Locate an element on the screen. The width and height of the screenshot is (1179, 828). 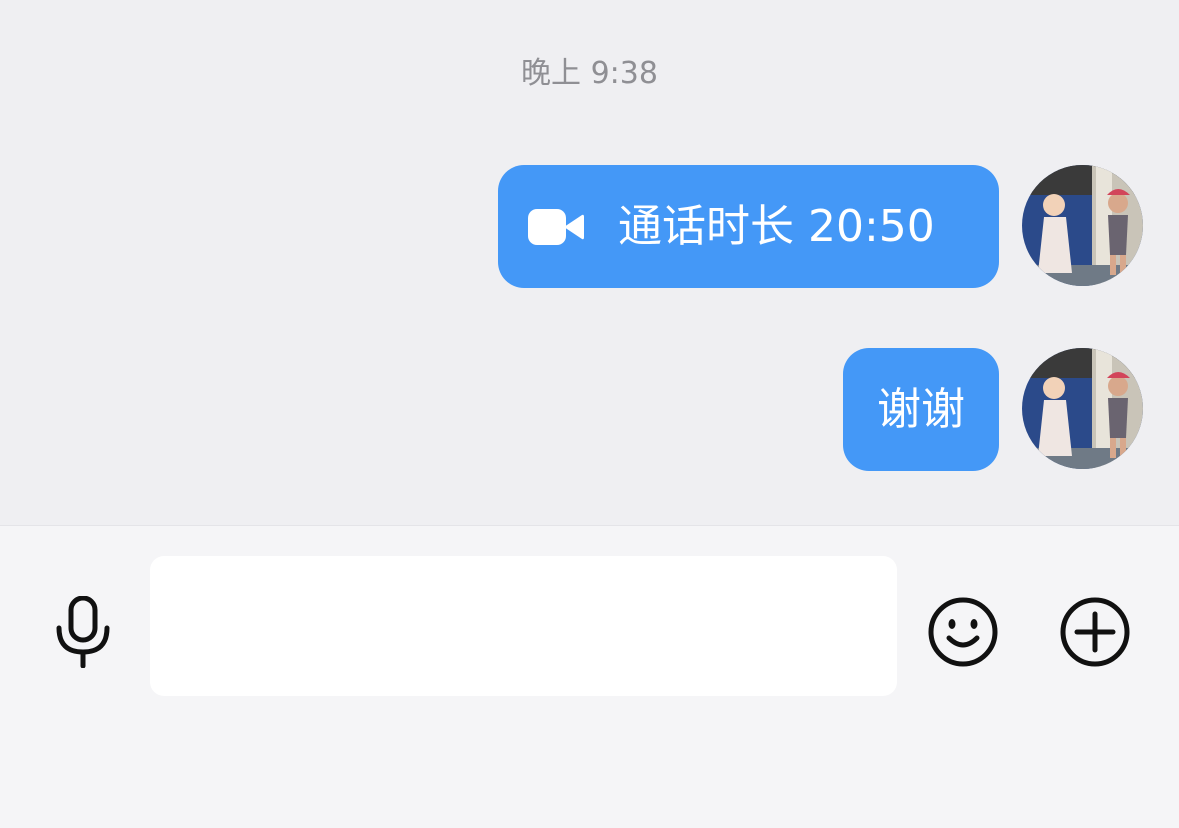
video-call-bubble: 通话时长 20:50 is located at coordinates (748, 226).